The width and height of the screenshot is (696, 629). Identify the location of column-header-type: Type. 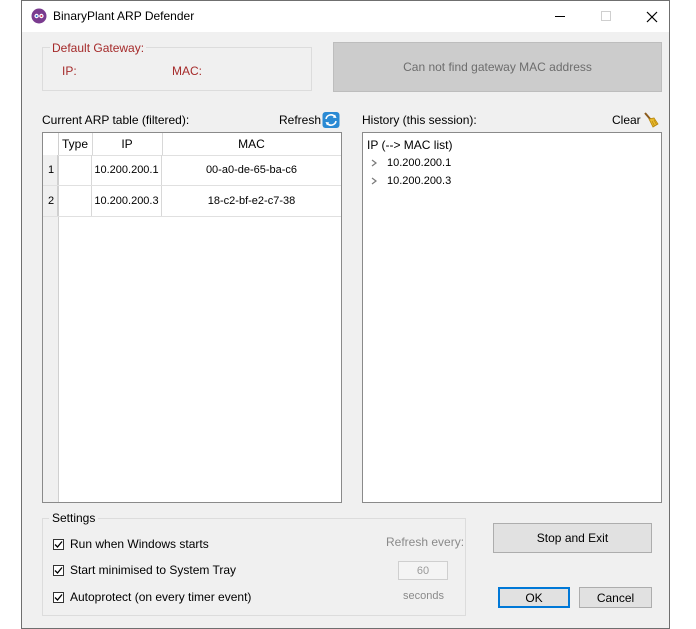
(75, 144).